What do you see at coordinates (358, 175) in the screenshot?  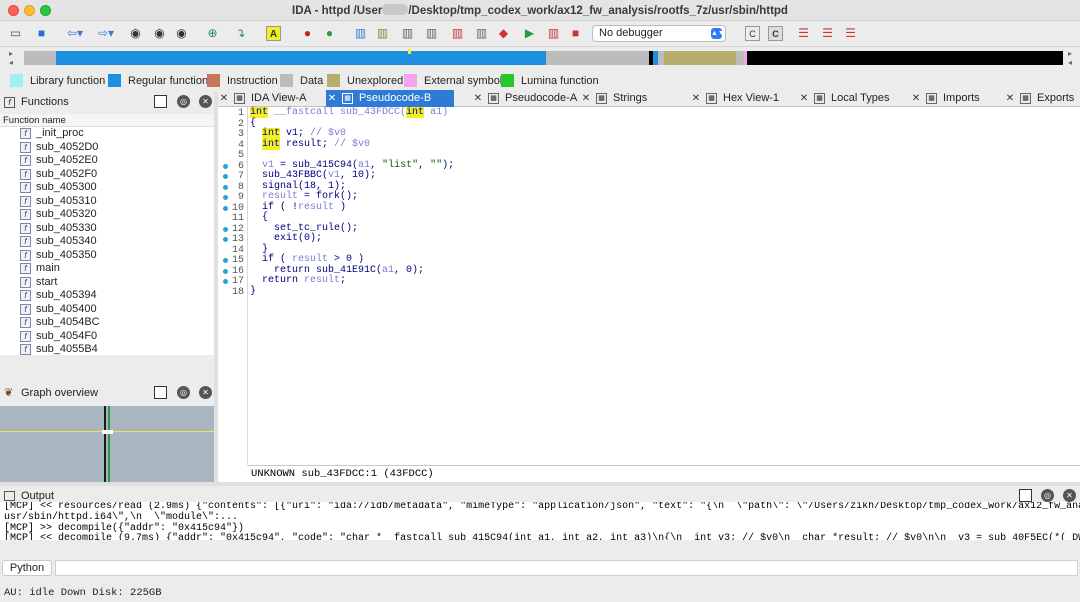 I see `code-token: , 10);` at bounding box center [358, 175].